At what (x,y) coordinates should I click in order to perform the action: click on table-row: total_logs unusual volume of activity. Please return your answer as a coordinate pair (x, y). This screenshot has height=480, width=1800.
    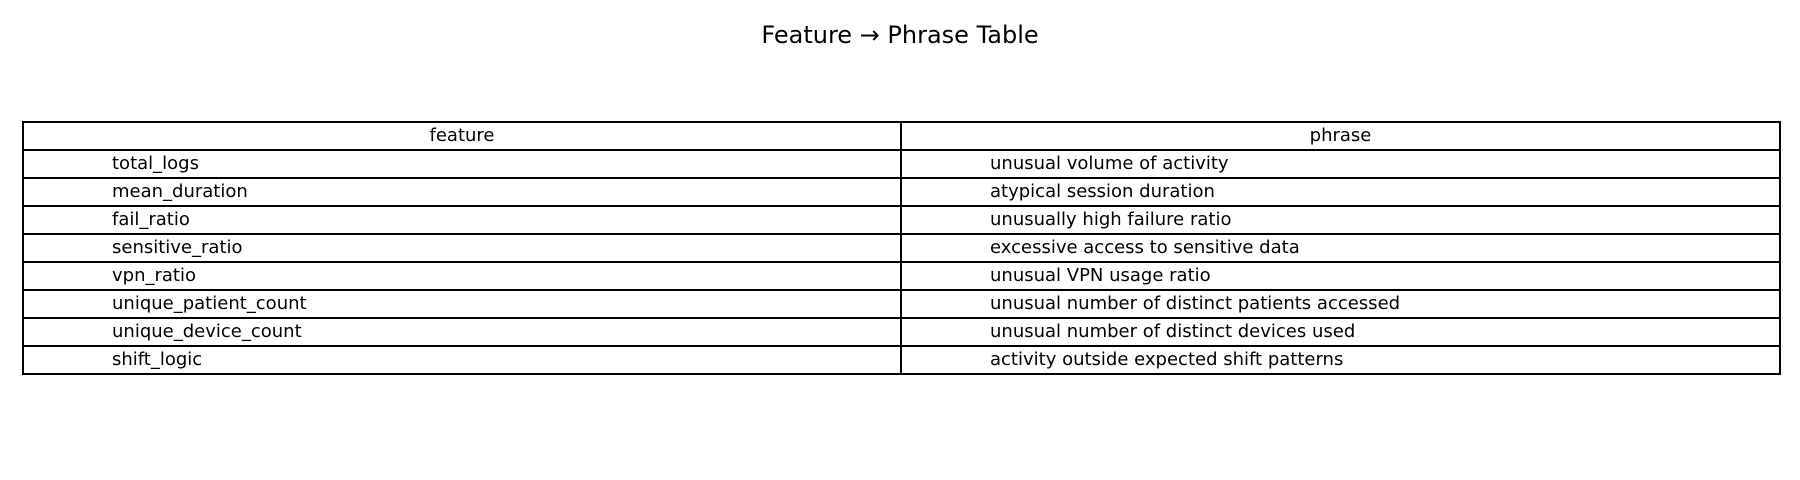
    Looking at the image, I should click on (901, 164).